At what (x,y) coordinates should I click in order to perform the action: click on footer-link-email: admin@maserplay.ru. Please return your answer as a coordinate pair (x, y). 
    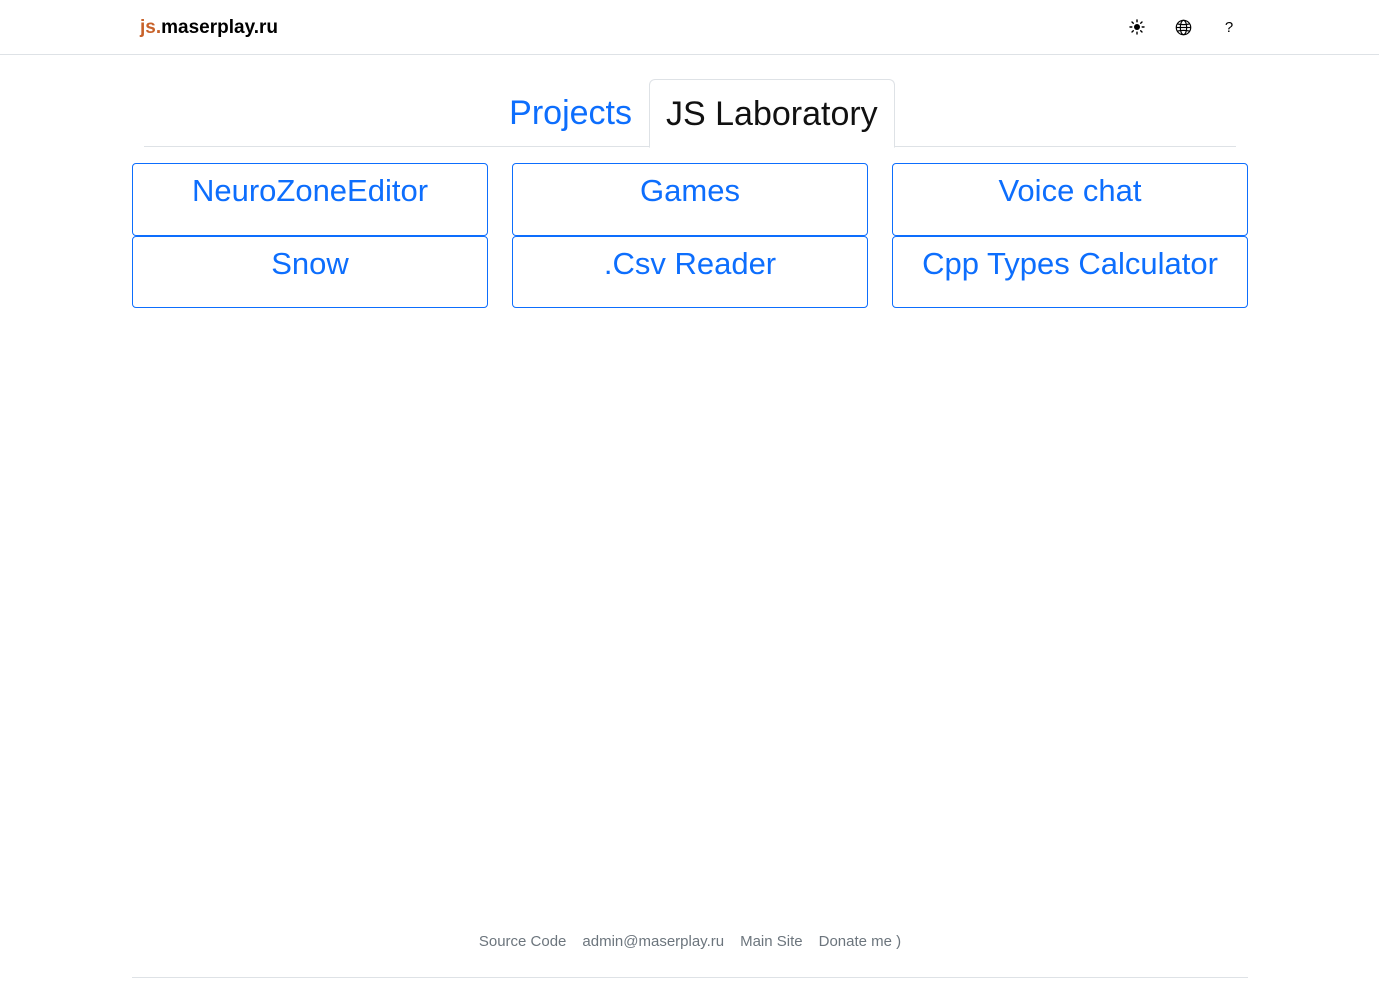
    Looking at the image, I should click on (653, 953).